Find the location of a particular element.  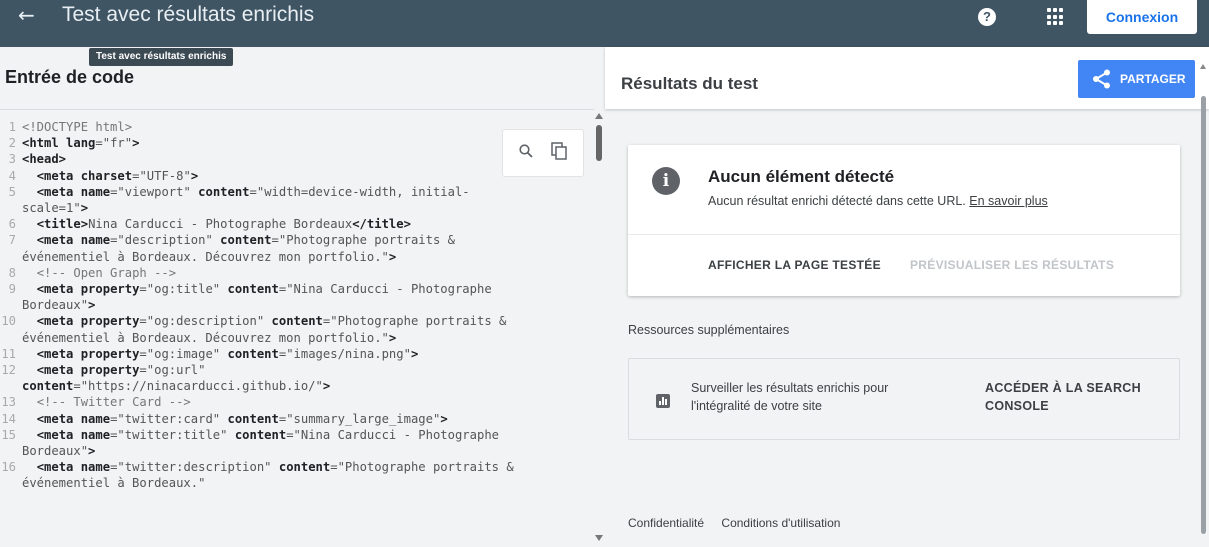

result-heading: Aucun élément détecté is located at coordinates (801, 176).